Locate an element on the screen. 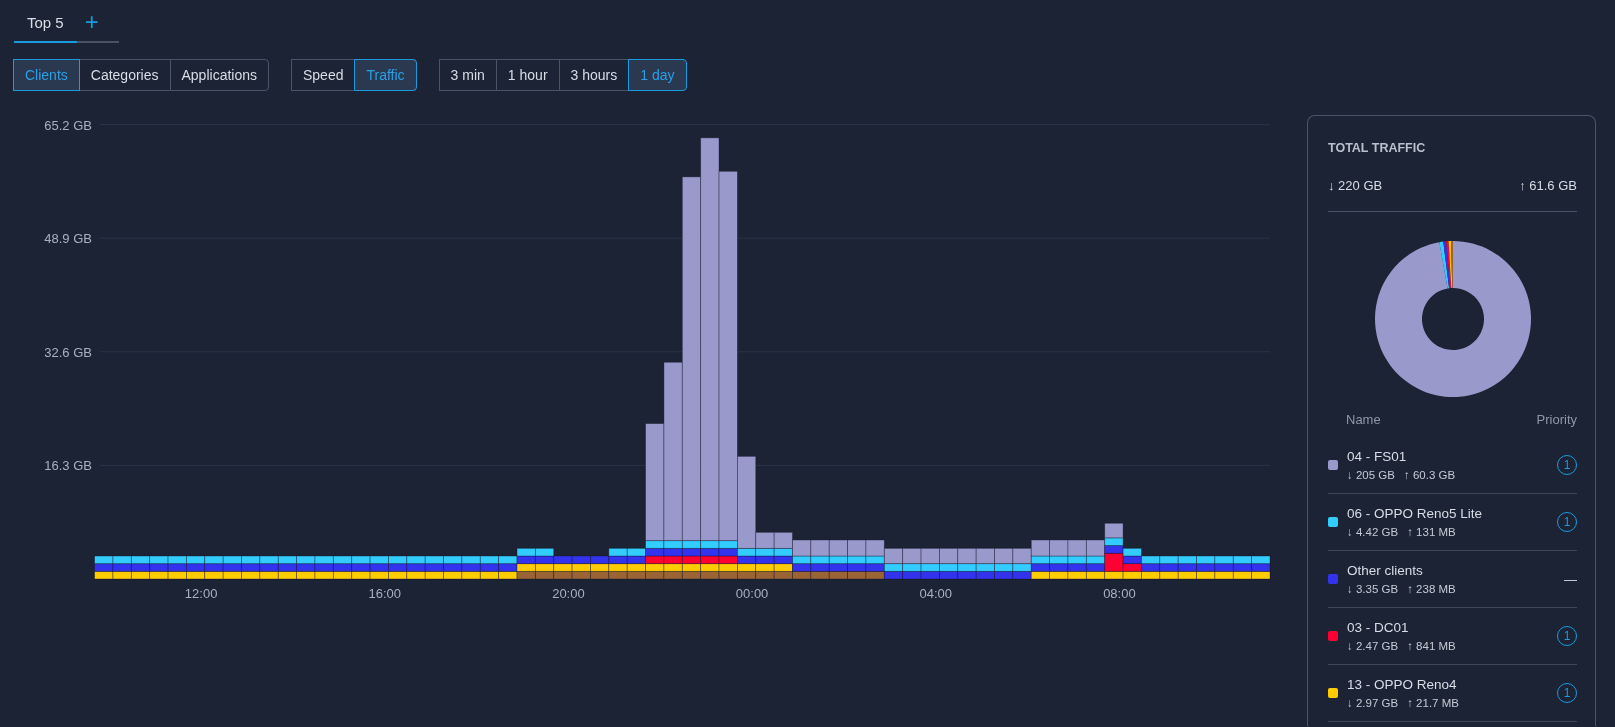 This screenshot has width=1615, height=727. total-upload: ↑ 61.6 GB is located at coordinates (1548, 185).